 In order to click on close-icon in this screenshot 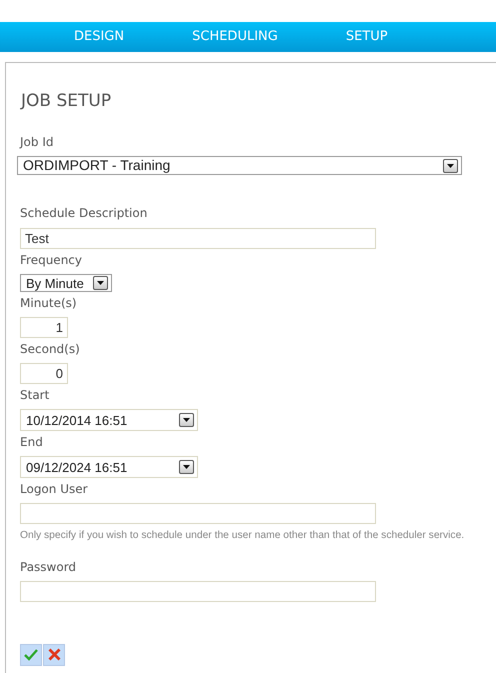, I will do `click(54, 655)`.